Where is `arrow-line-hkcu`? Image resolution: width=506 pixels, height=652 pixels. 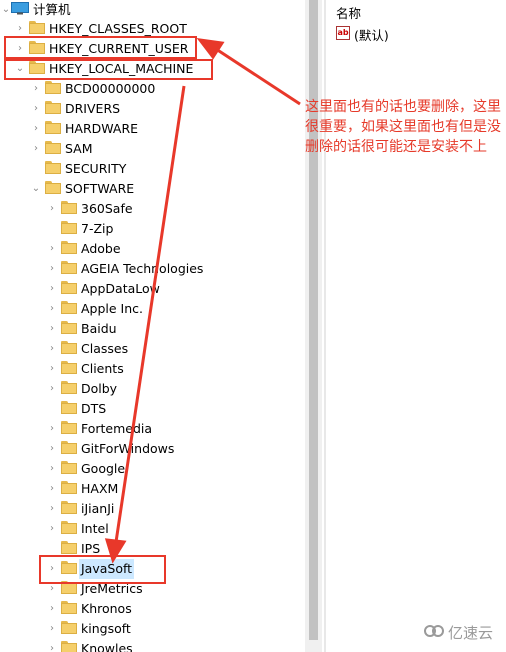
arrow-line-hkcu is located at coordinates (258, 76).